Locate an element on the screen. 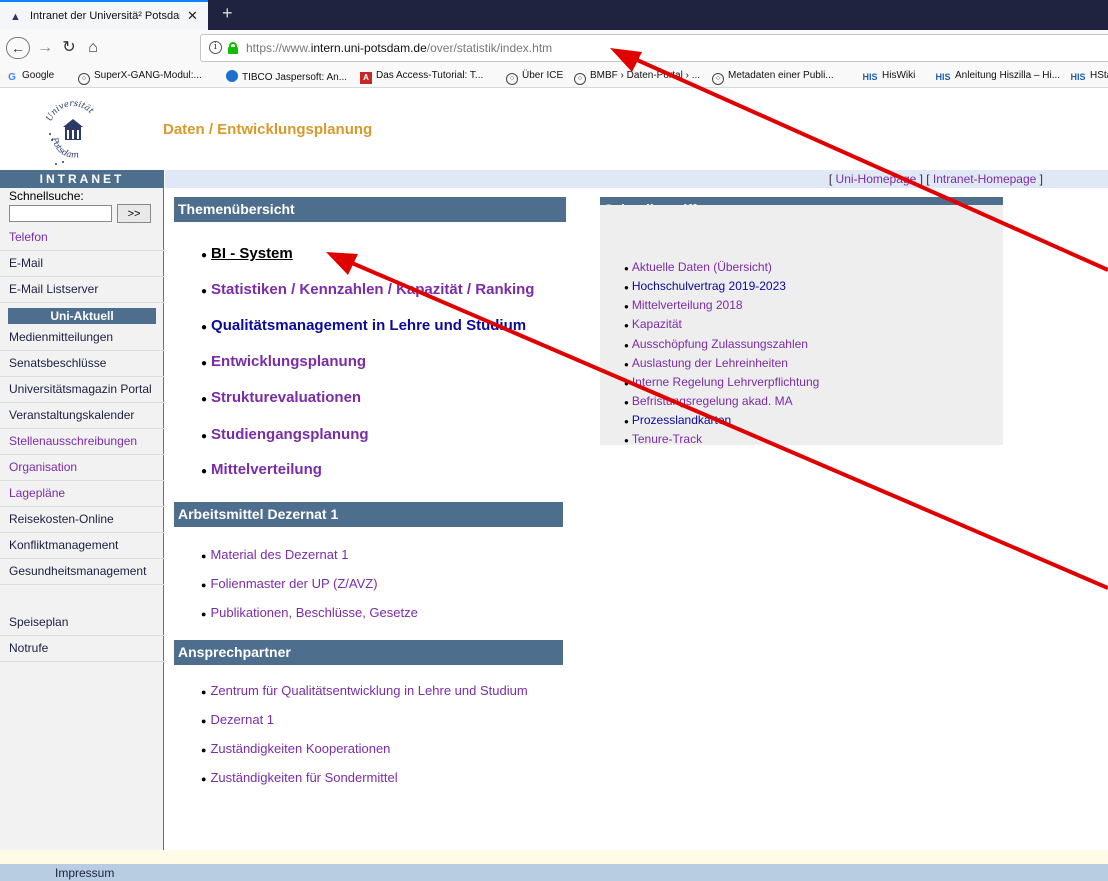  arbeitsmittel-link-material: ● Material des Dezernat 1 is located at coordinates (274, 554).